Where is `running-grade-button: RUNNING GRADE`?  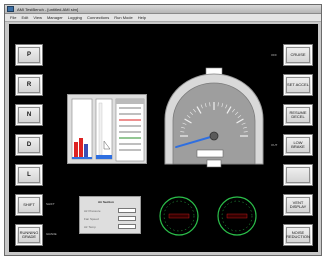 running-grade-button: RUNNING GRADE is located at coordinates (29, 235).